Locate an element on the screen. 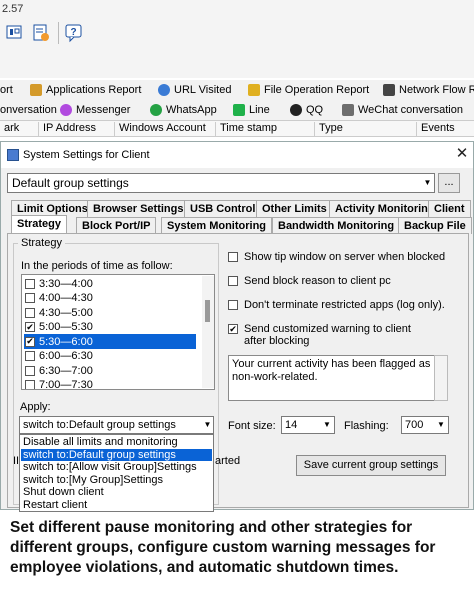 Image resolution: width=474 pixels, height=593 pixels. list-item: ✔ 5:30—6:00 is located at coordinates (110, 341).